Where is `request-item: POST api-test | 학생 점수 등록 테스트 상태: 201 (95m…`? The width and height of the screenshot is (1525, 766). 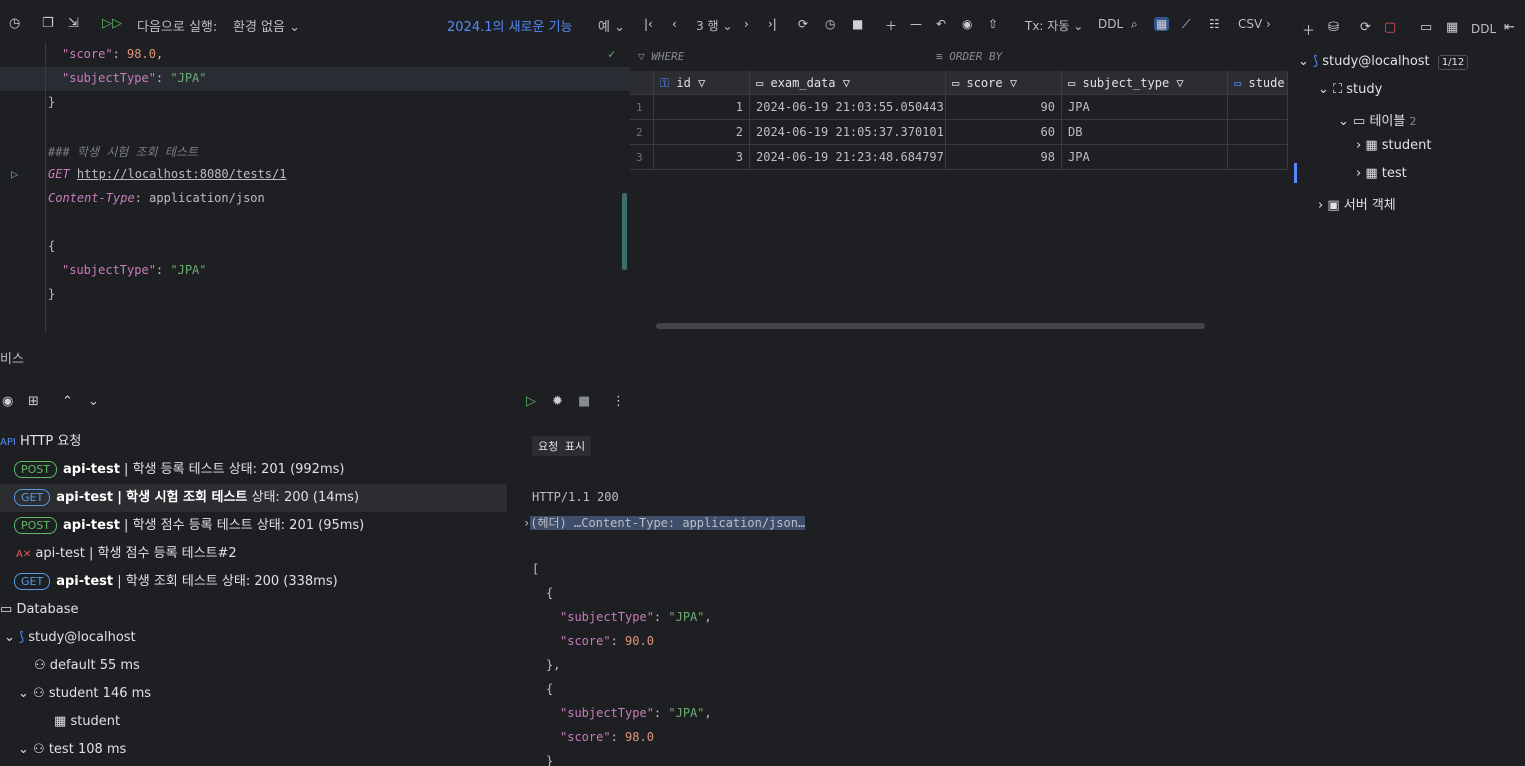
request-item: POST api-test | 학생 점수 등록 테스트 상태: 201 (95m… is located at coordinates (189, 526).